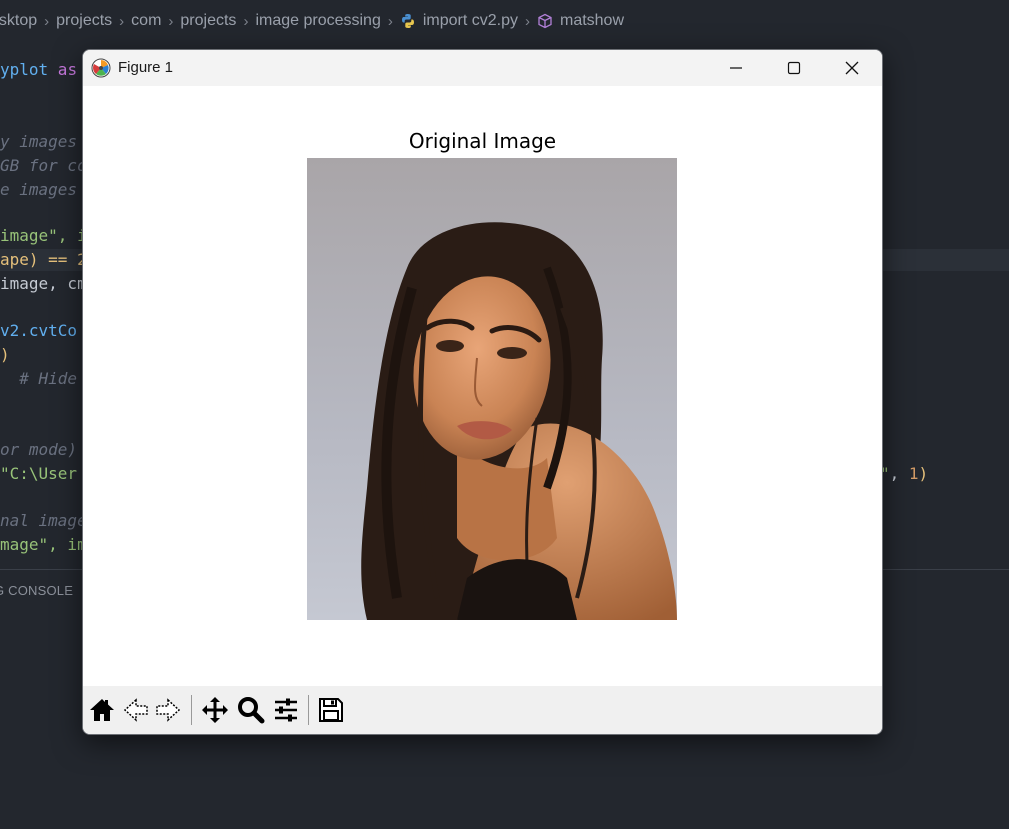  I want to click on code-token: GB for co, so click(43, 165).